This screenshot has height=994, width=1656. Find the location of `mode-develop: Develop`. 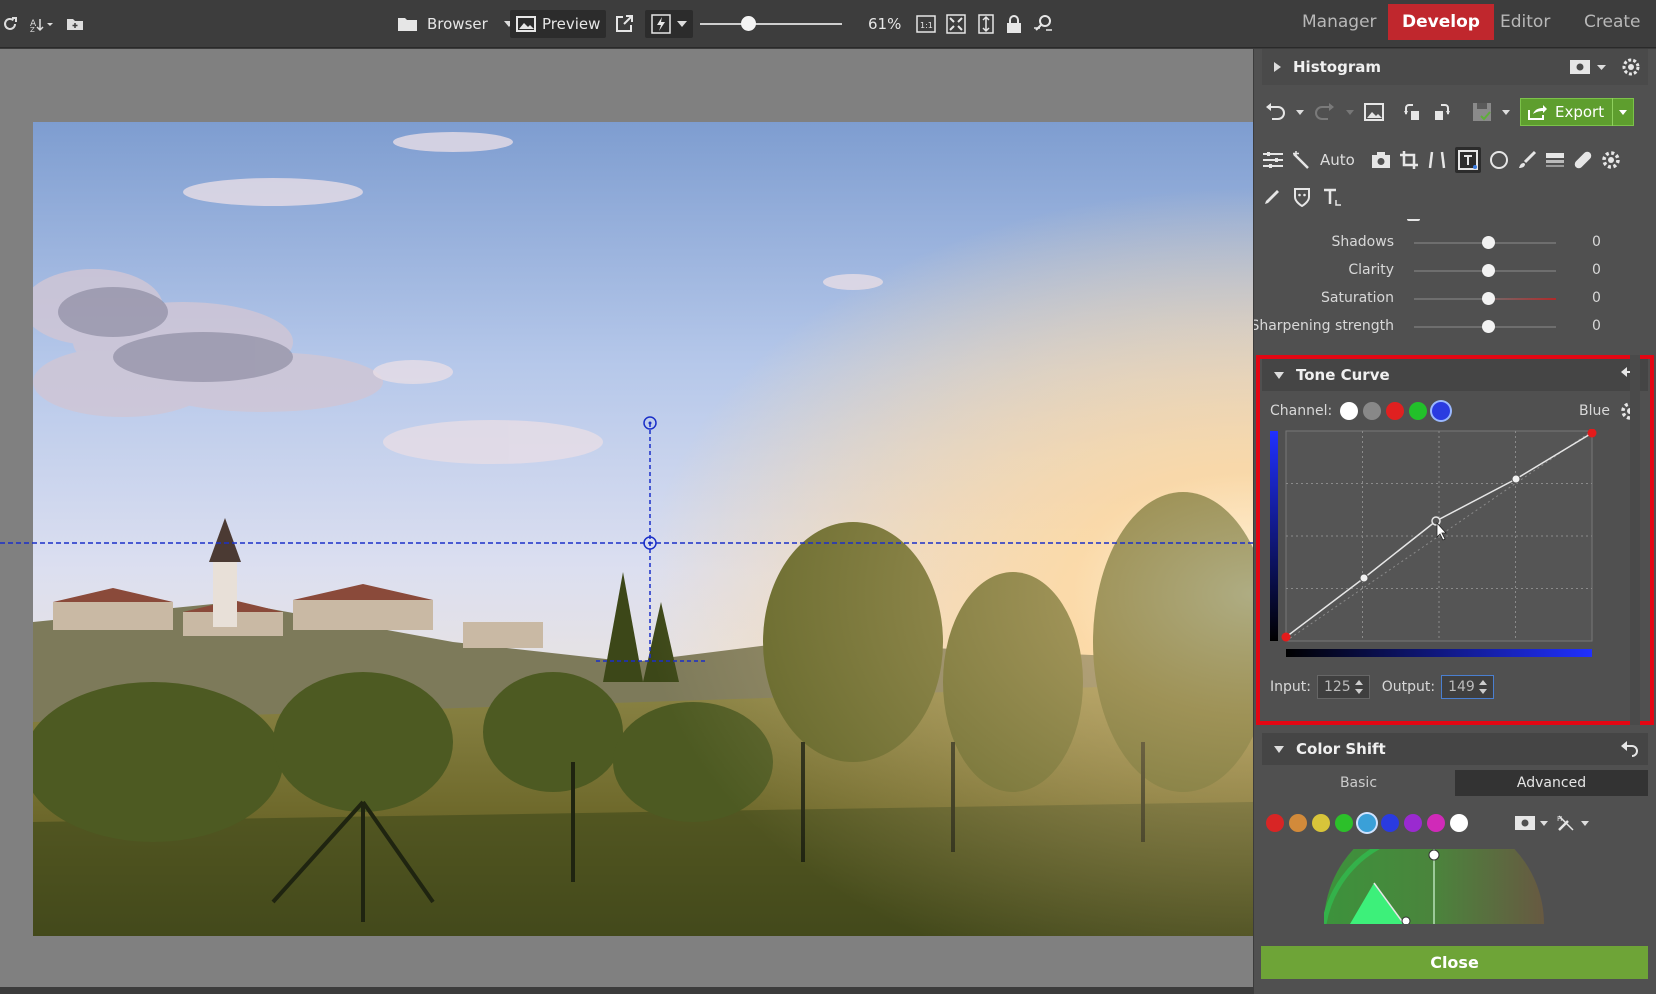

mode-develop: Develop is located at coordinates (1441, 22).